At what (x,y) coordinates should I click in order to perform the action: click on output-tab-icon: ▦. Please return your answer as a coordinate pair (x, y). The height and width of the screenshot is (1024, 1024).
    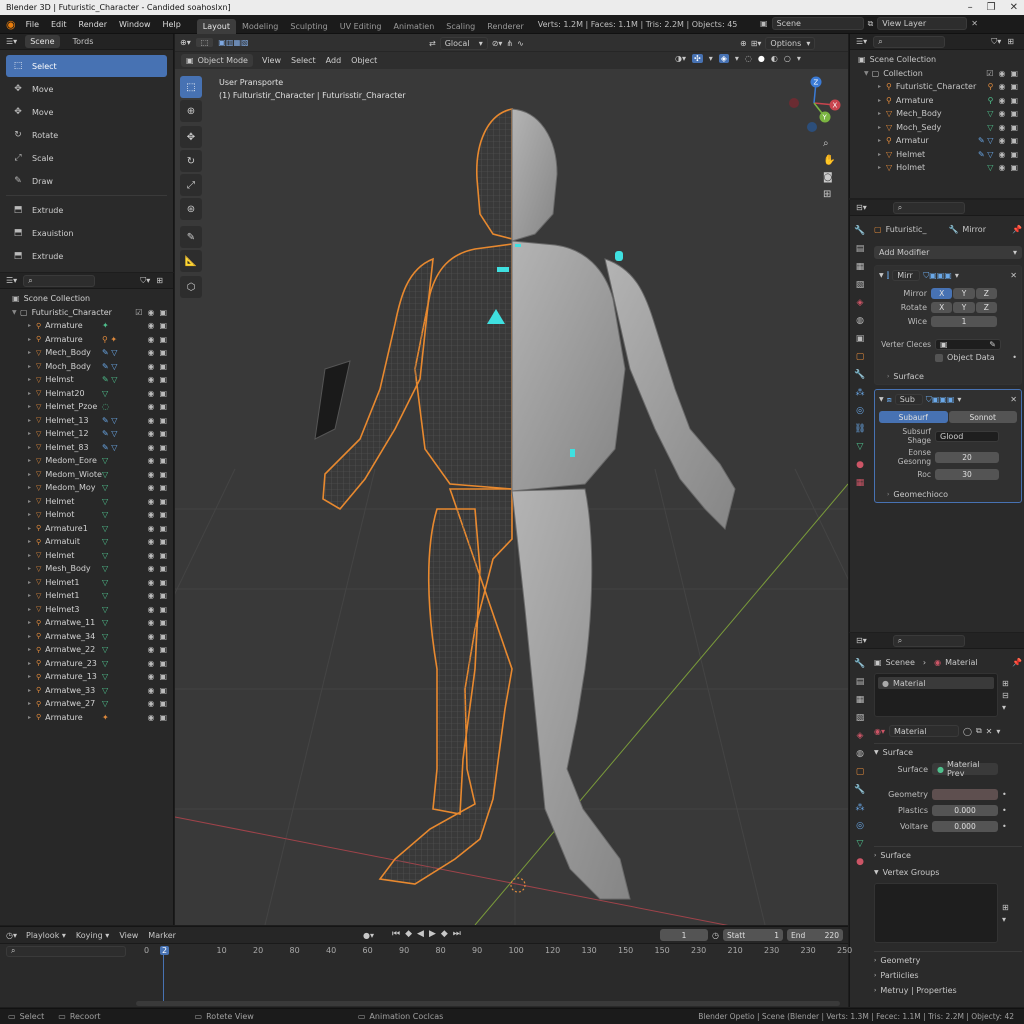
    Looking at the image, I should click on (860, 700).